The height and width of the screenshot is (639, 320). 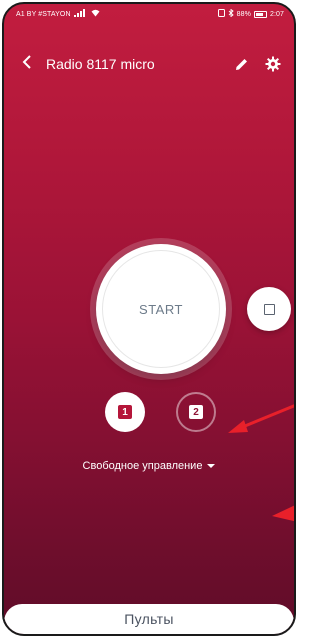 What do you see at coordinates (142, 466) in the screenshot?
I see `control-mode-label: Свободное управление` at bounding box center [142, 466].